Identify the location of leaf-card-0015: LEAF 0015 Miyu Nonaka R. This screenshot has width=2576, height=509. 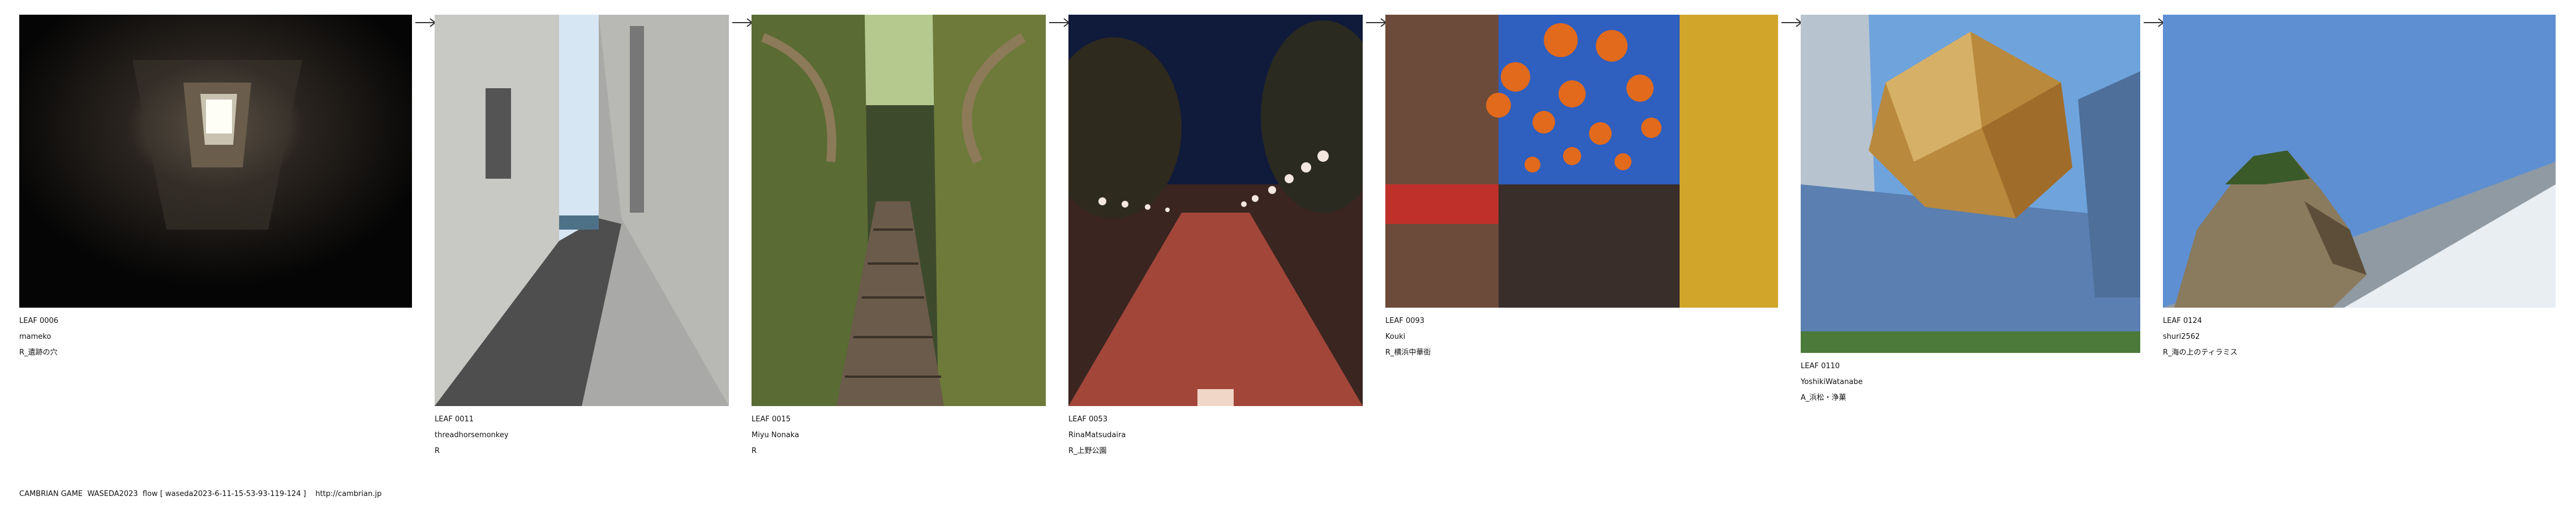
(899, 237).